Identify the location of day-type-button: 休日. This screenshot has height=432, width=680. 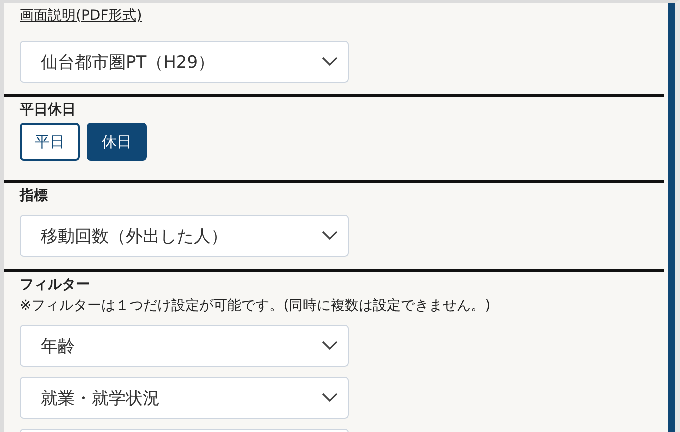
(117, 142).